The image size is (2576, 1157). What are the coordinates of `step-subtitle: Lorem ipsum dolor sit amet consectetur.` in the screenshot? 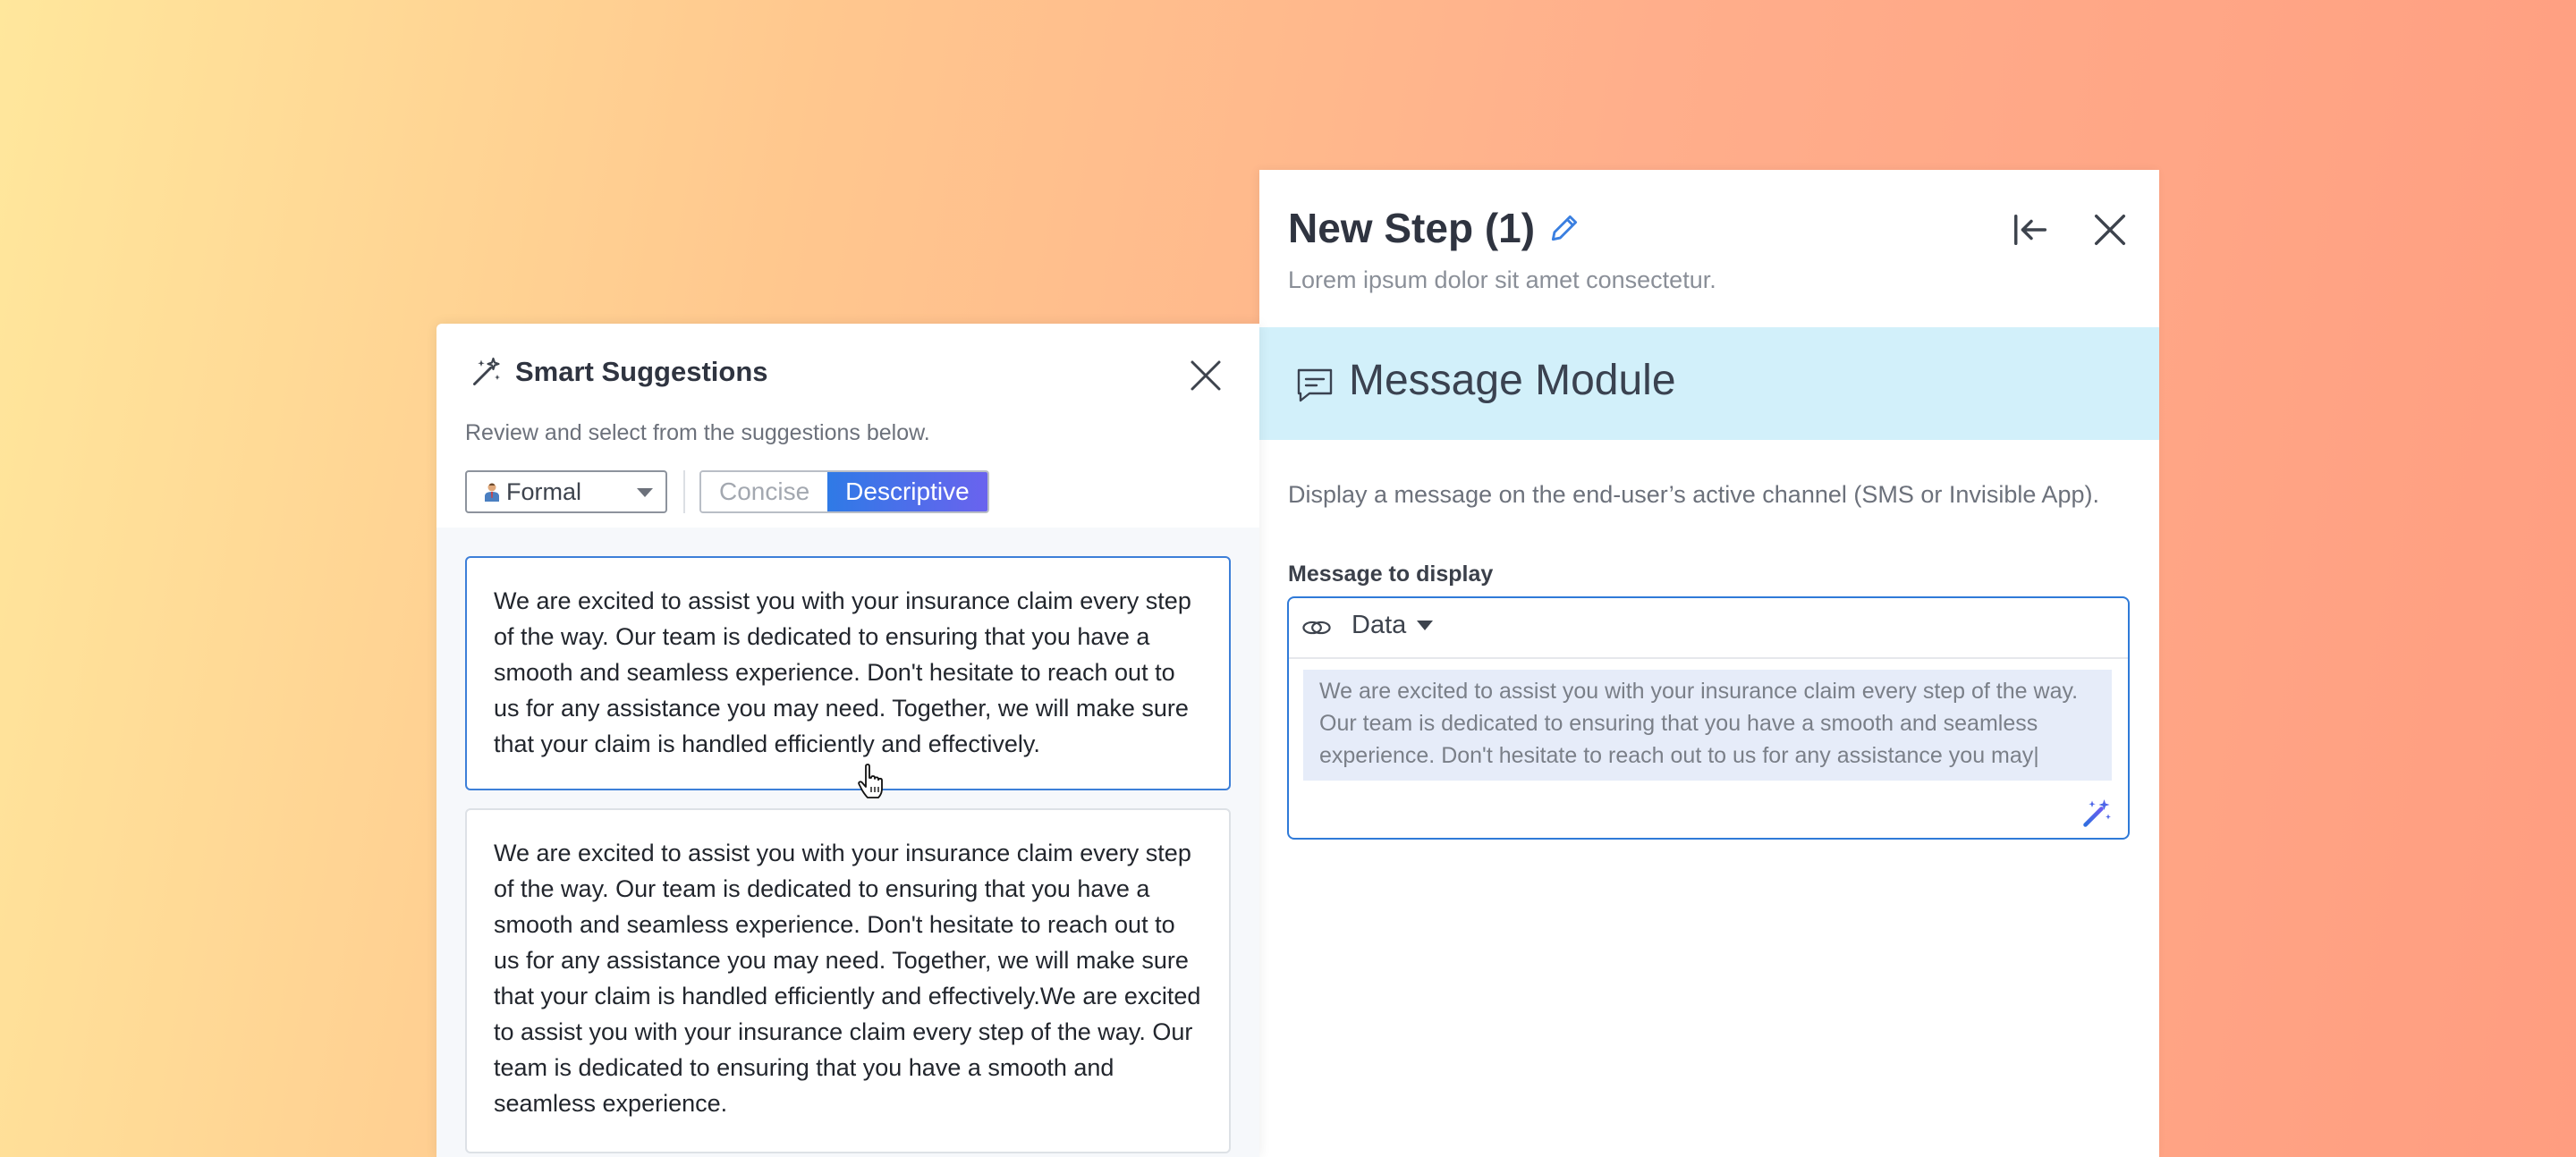 It's located at (1502, 279).